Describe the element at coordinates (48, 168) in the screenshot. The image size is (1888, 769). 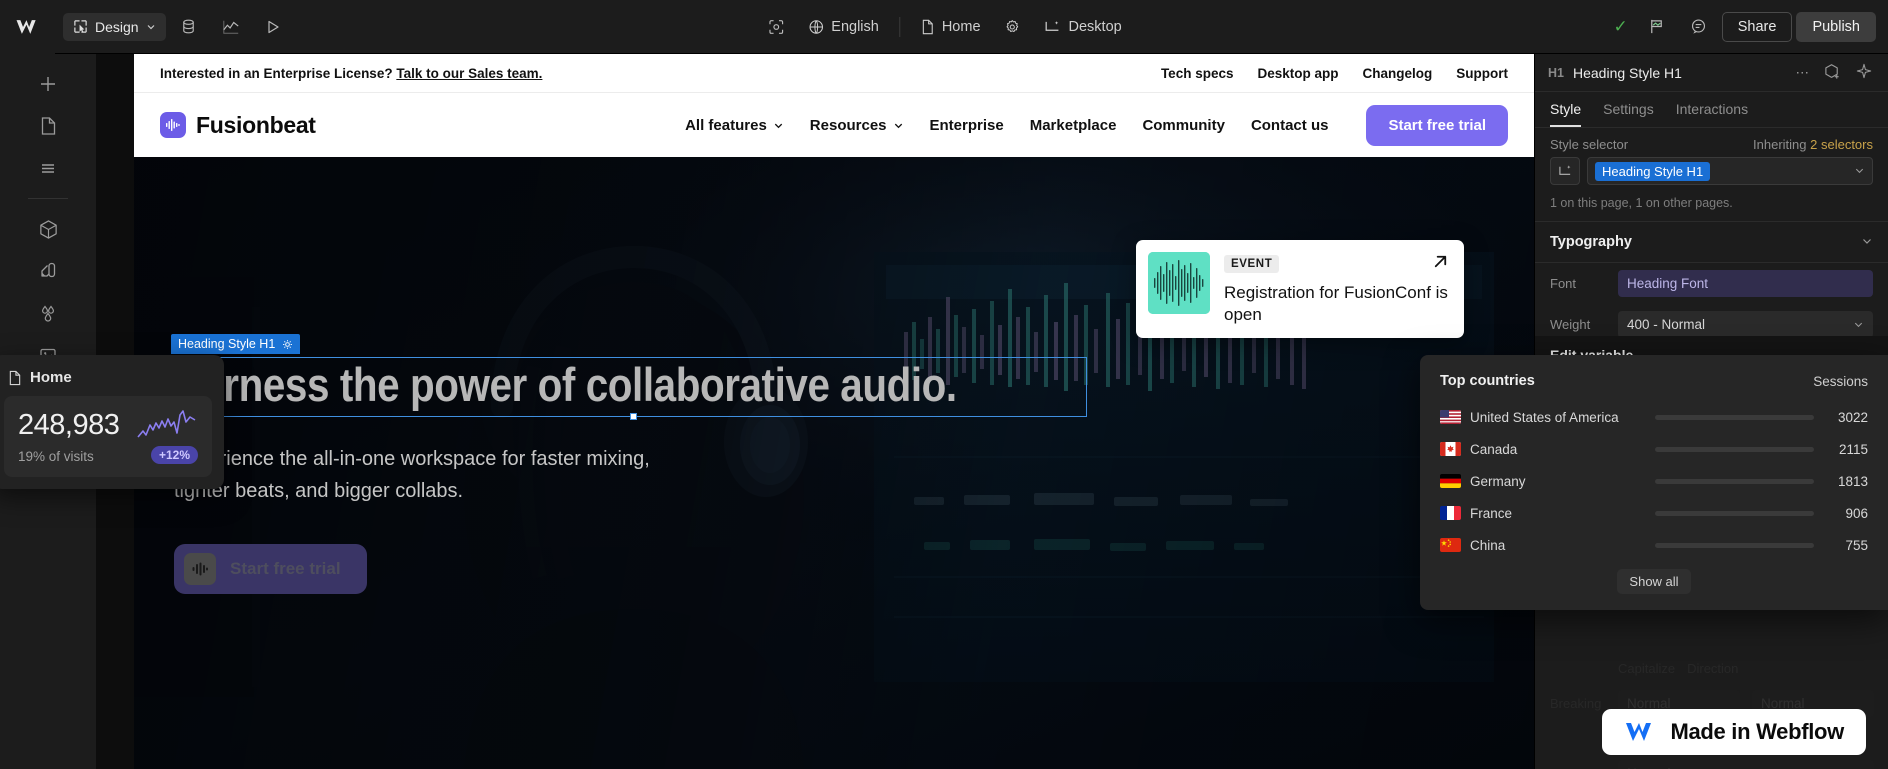
I see `navigator-button` at that location.